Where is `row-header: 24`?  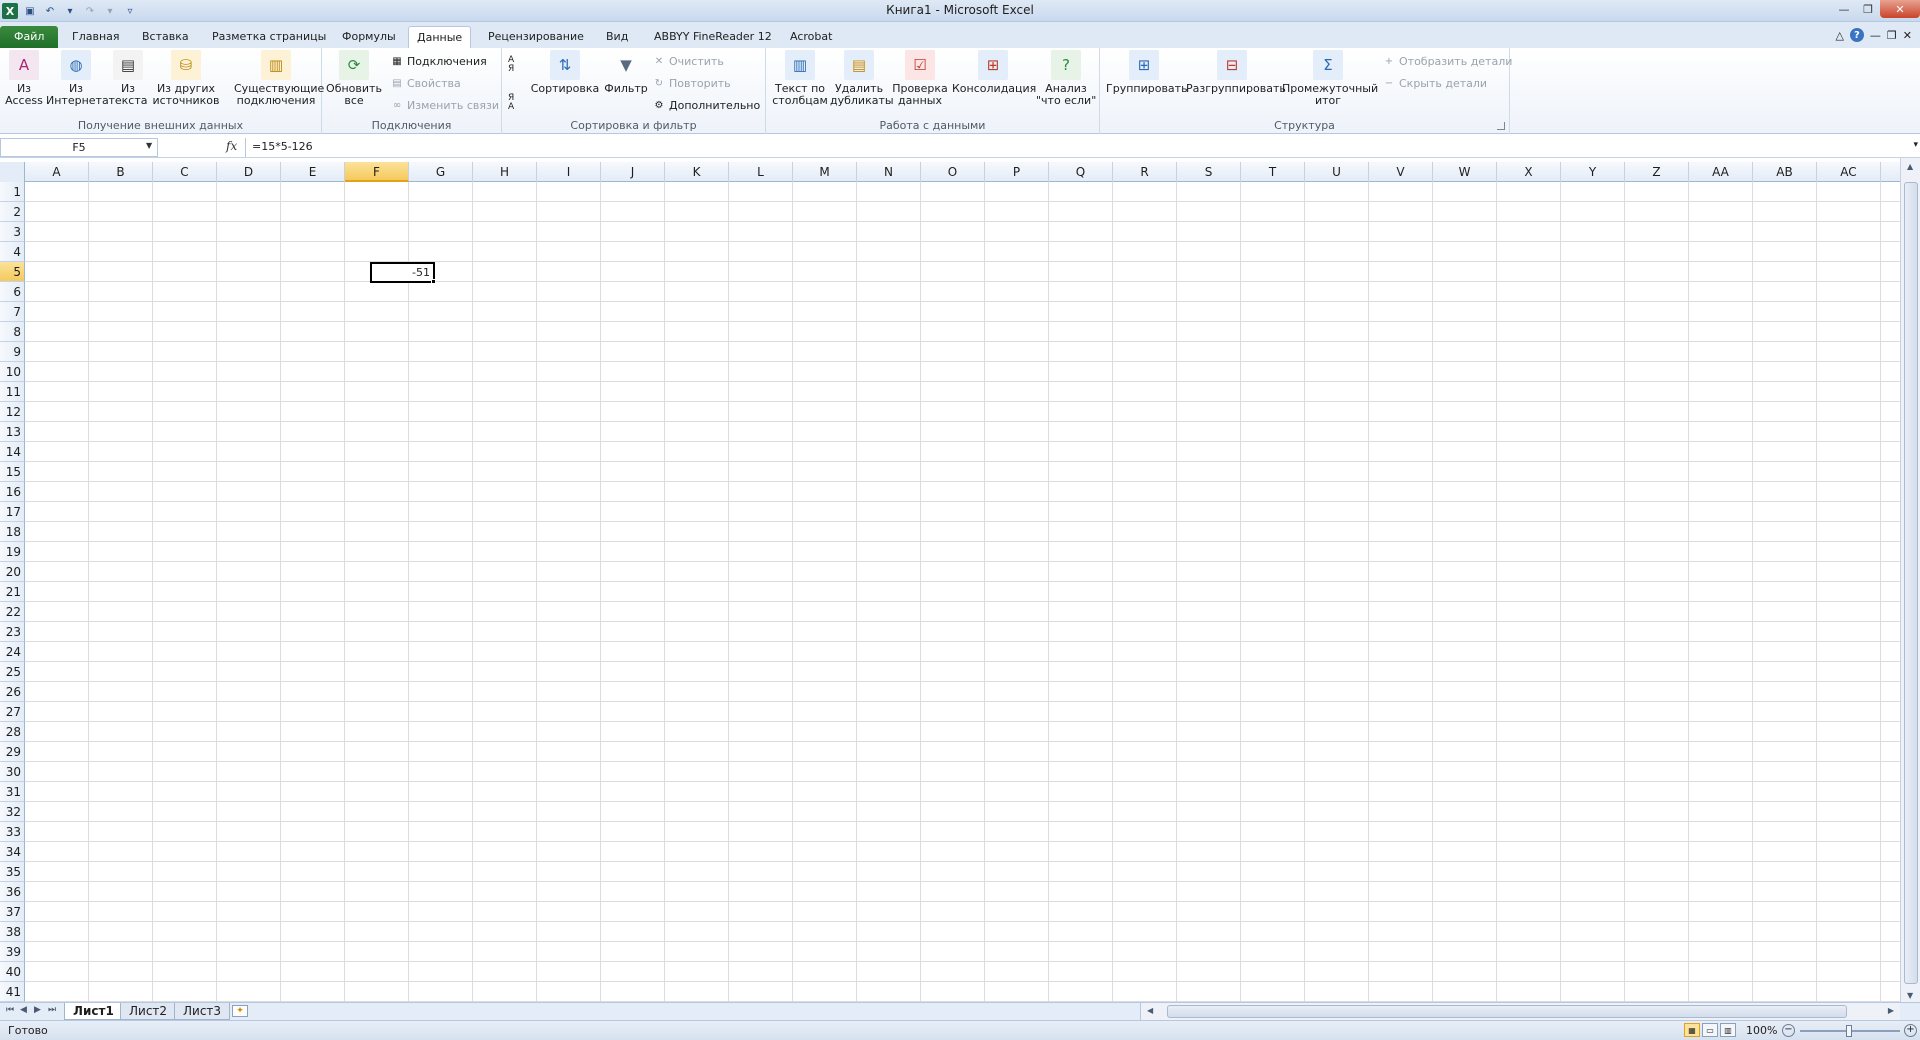 row-header: 24 is located at coordinates (12, 652).